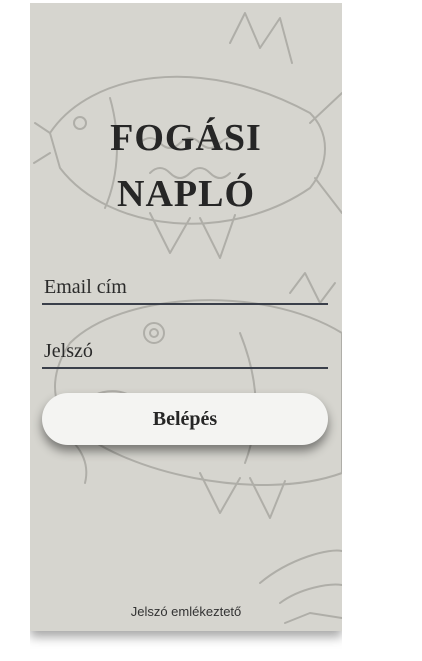 This screenshot has height=661, width=422. I want to click on app-title-line2: NAPLÓ, so click(186, 194).